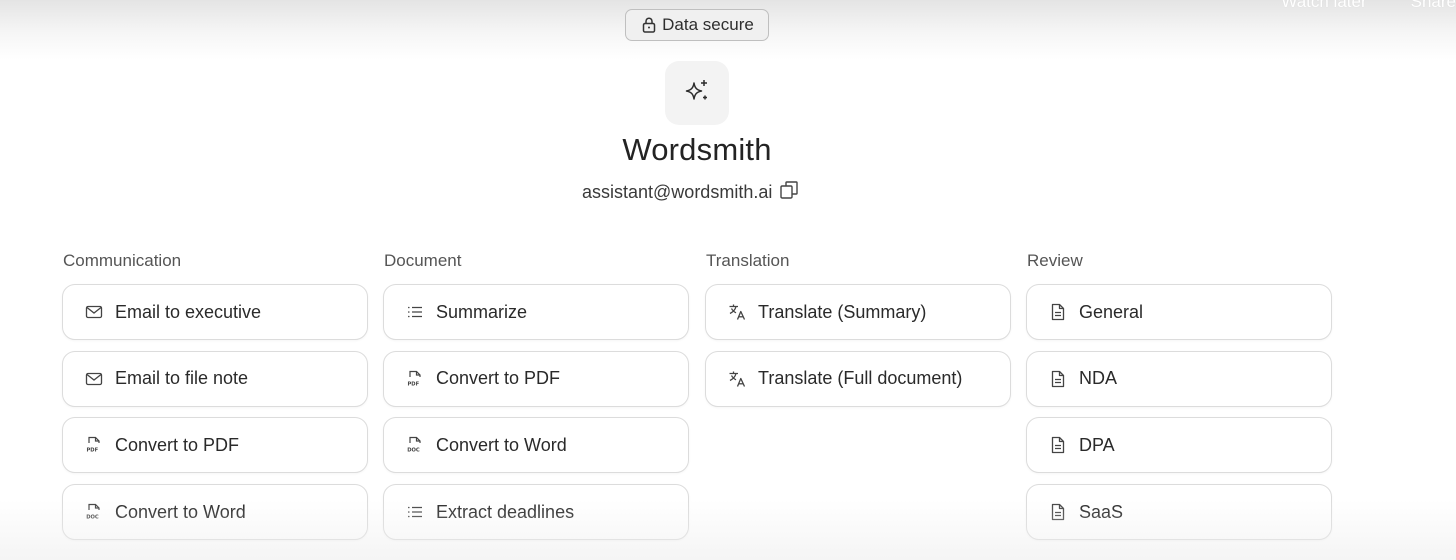 The width and height of the screenshot is (1456, 560). I want to click on action-review-general: General, so click(1179, 312).